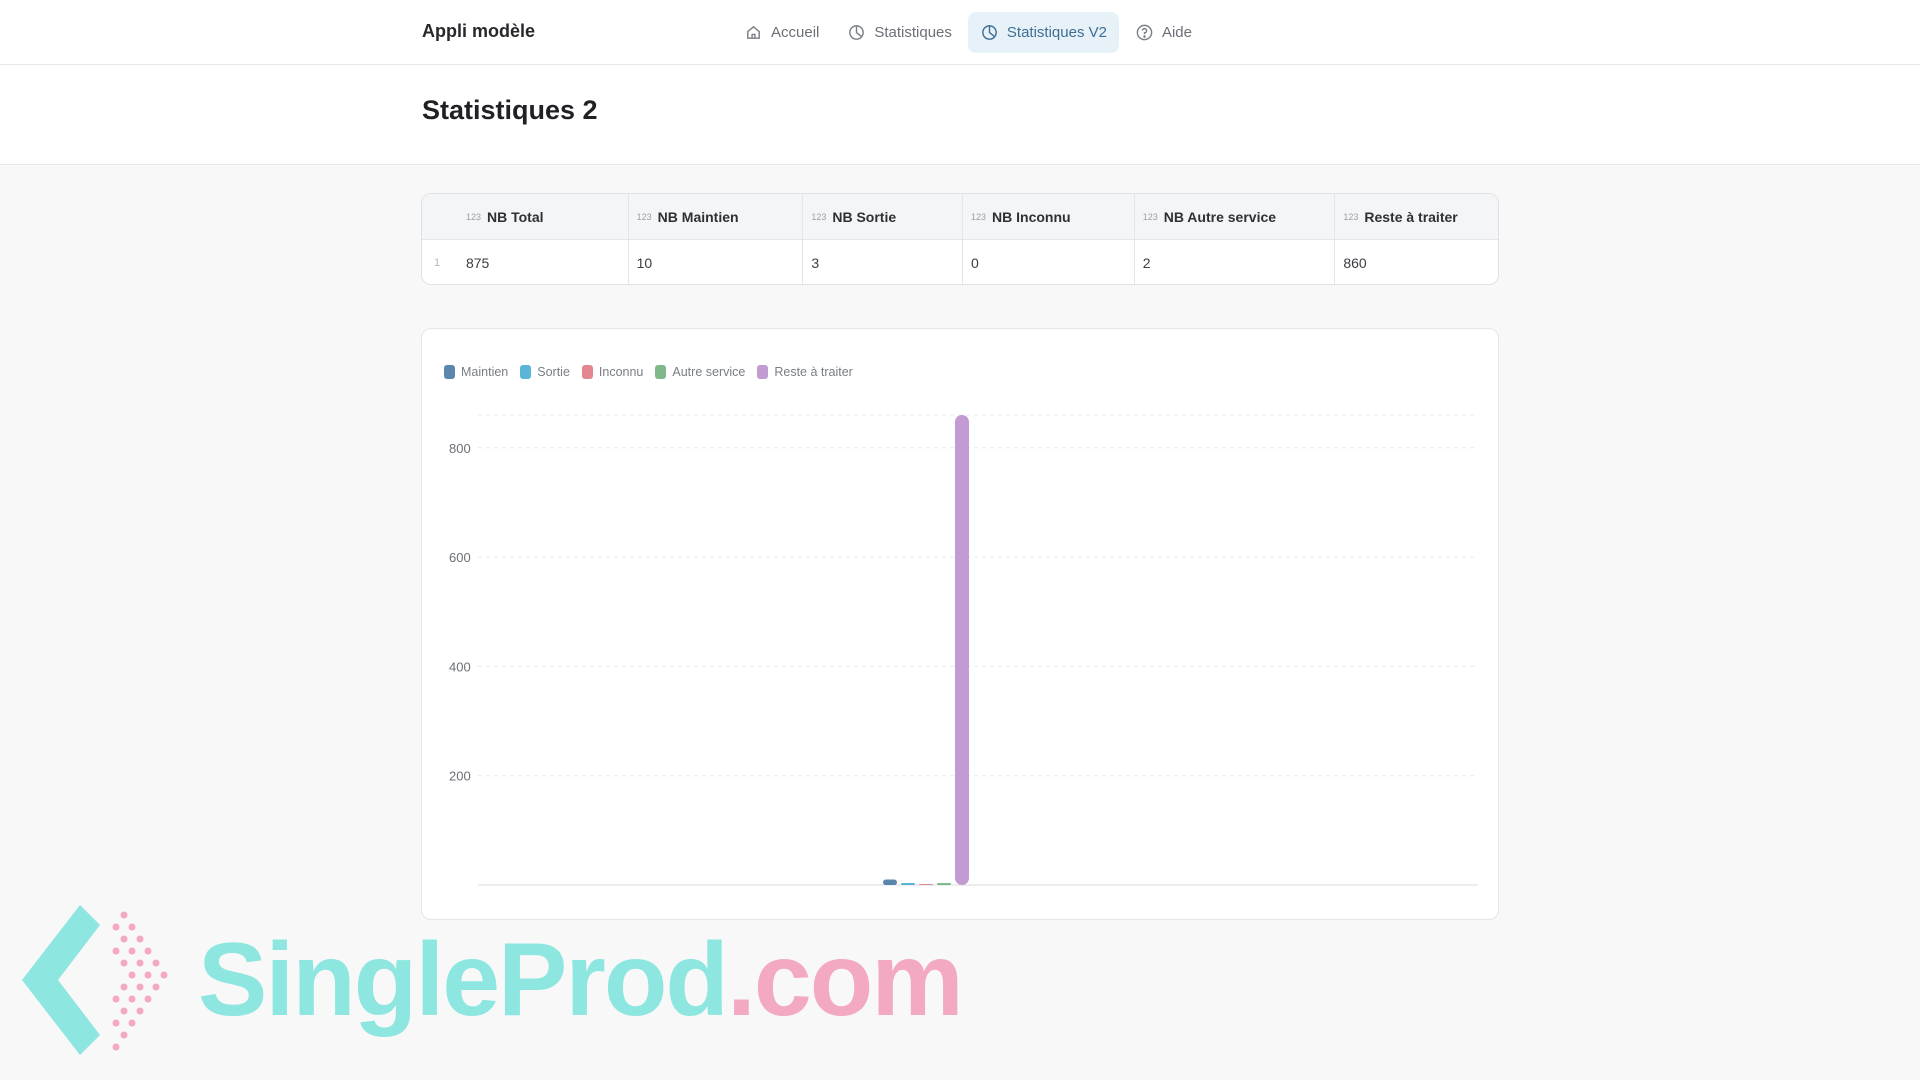 Image resolution: width=1920 pixels, height=1080 pixels. I want to click on help-circle-icon, so click(1144, 32).